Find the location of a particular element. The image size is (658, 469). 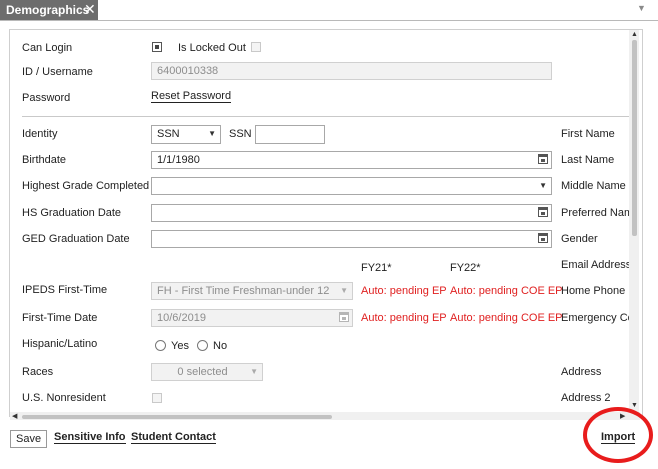

save-button: Save is located at coordinates (29, 439).